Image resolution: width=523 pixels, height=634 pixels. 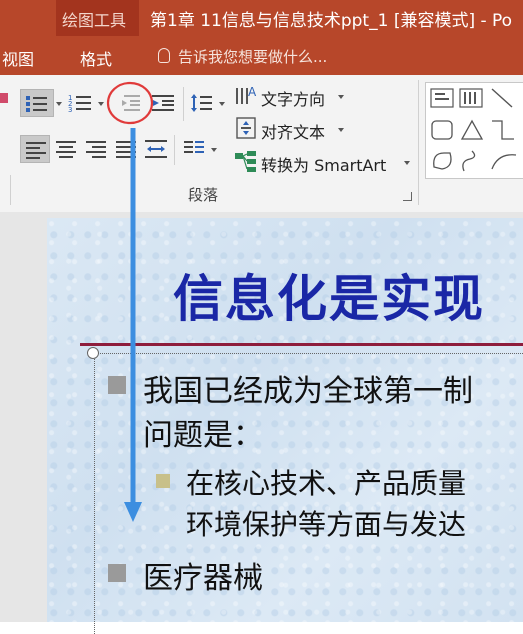 What do you see at coordinates (130, 103) in the screenshot?
I see `highlight-circle-icon` at bounding box center [130, 103].